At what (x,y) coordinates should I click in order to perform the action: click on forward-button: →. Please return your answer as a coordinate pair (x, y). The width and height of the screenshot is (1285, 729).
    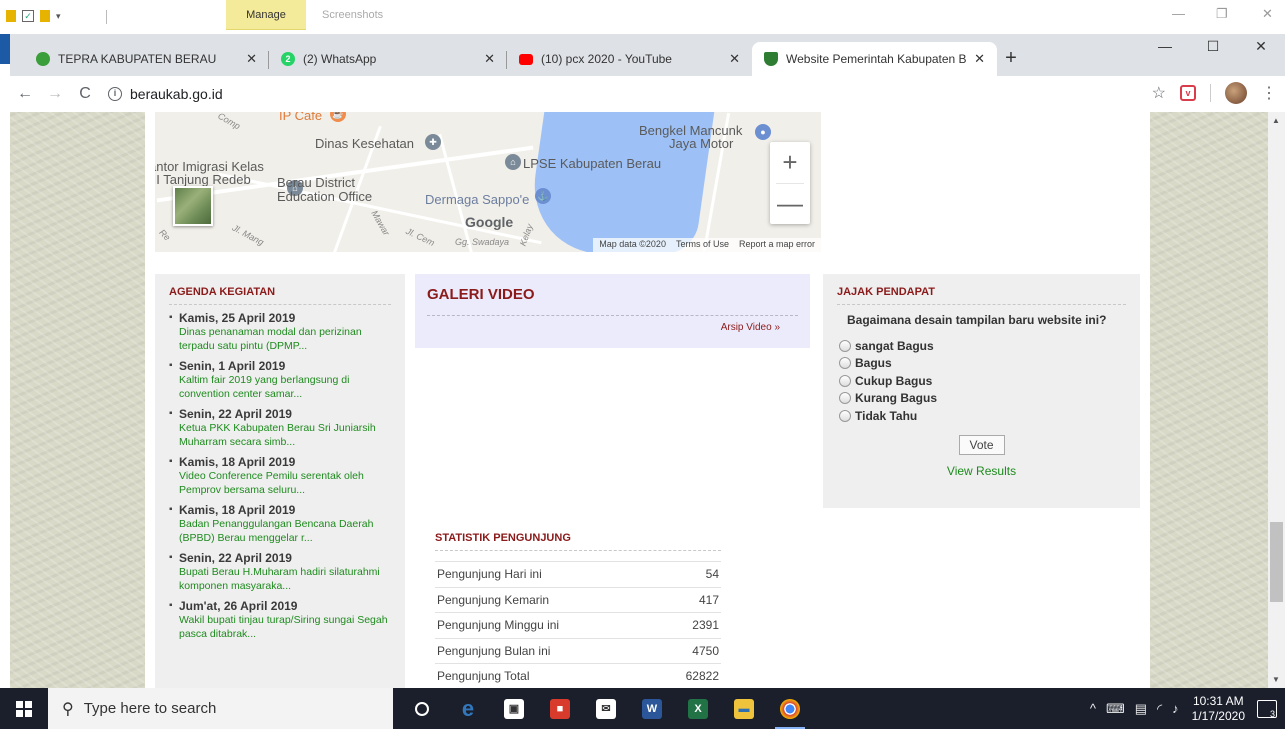
    Looking at the image, I should click on (55, 94).